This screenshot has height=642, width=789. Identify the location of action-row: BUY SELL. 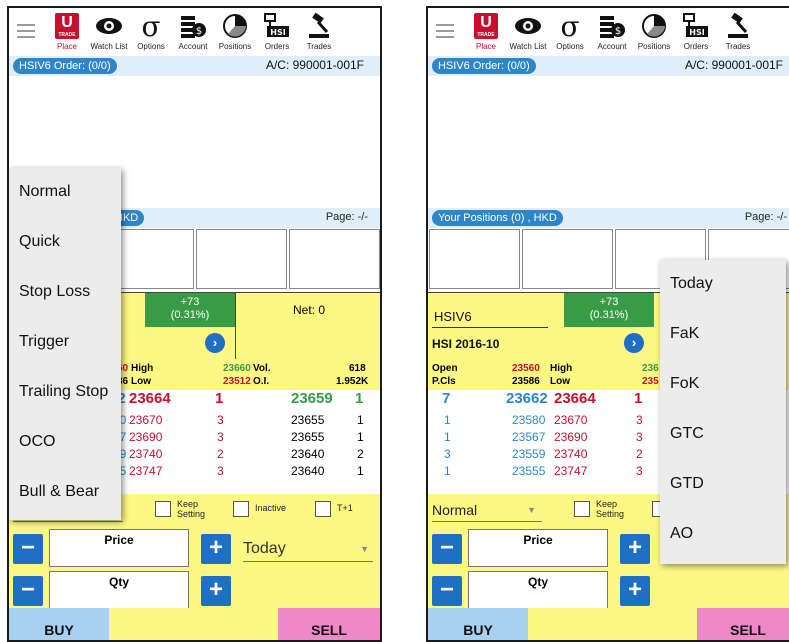
(194, 624).